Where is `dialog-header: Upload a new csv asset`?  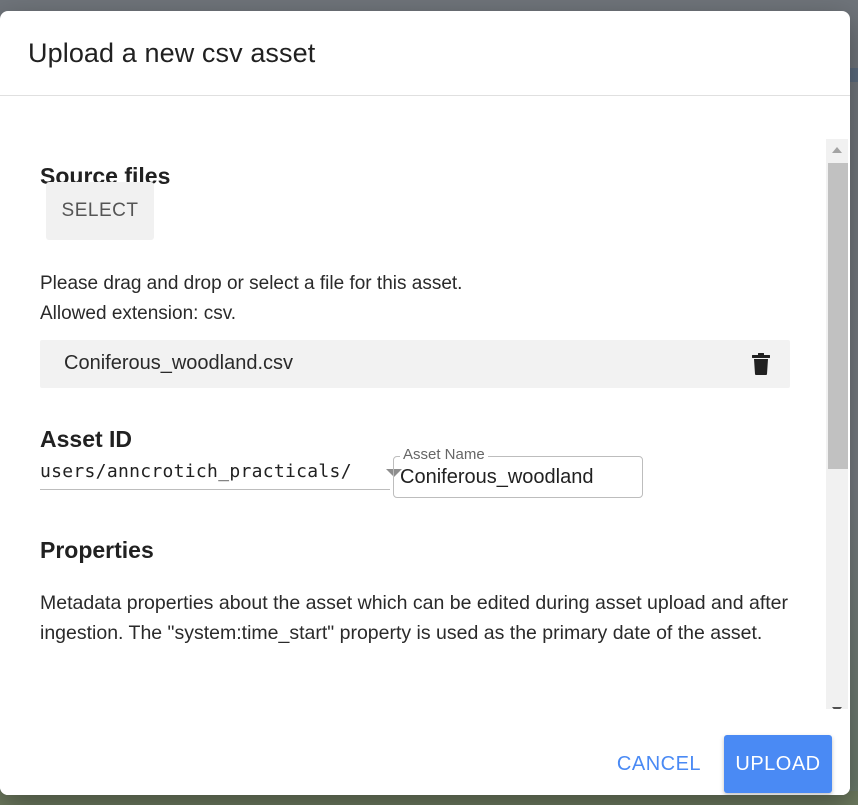 dialog-header: Upload a new csv asset is located at coordinates (425, 53).